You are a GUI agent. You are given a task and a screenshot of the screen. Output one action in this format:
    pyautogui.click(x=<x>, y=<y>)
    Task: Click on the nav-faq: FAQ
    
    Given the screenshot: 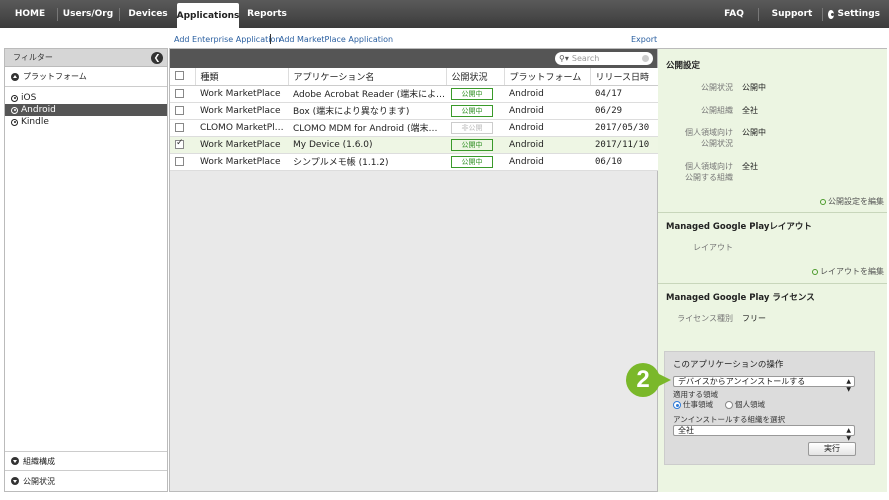 What is the action you would take?
    pyautogui.click(x=734, y=14)
    